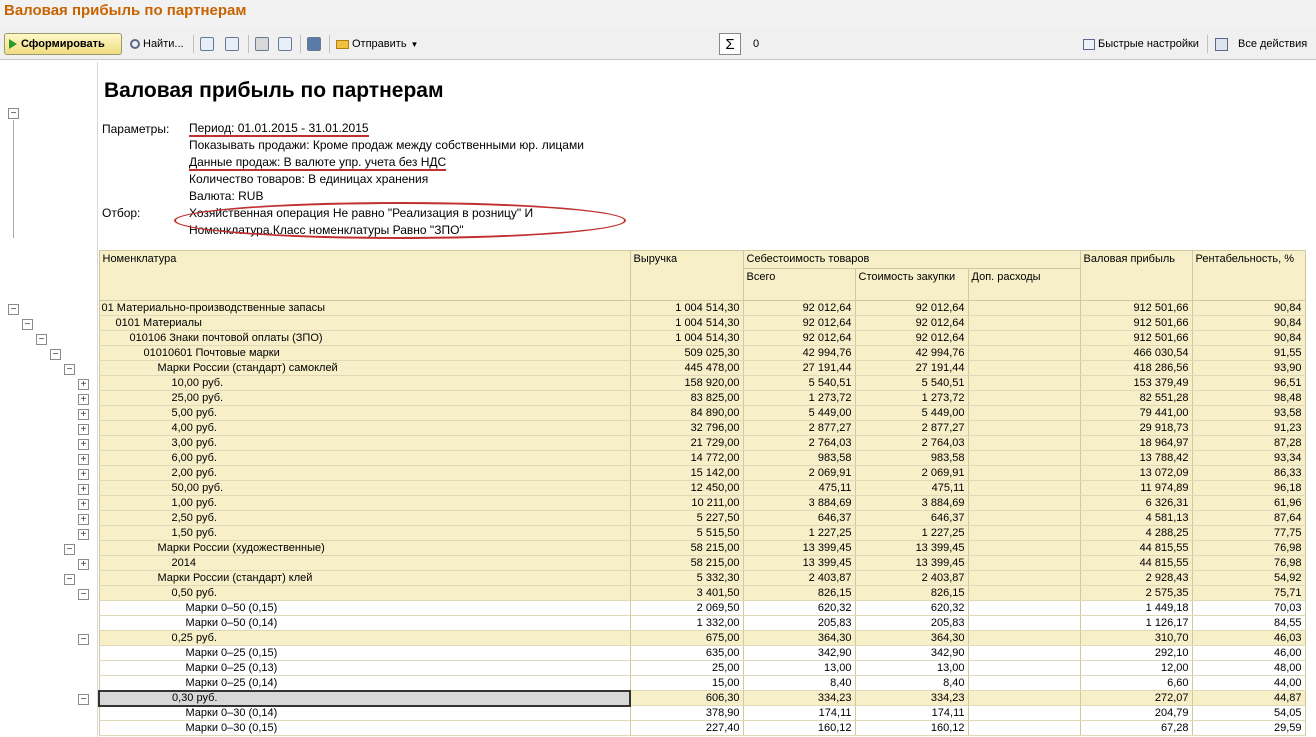 This screenshot has height=737, width=1316. What do you see at coordinates (702, 638) in the screenshot?
I see `table-row: 0,25 руб. 675,00 364,30 364,30 310,70 46,03` at bounding box center [702, 638].